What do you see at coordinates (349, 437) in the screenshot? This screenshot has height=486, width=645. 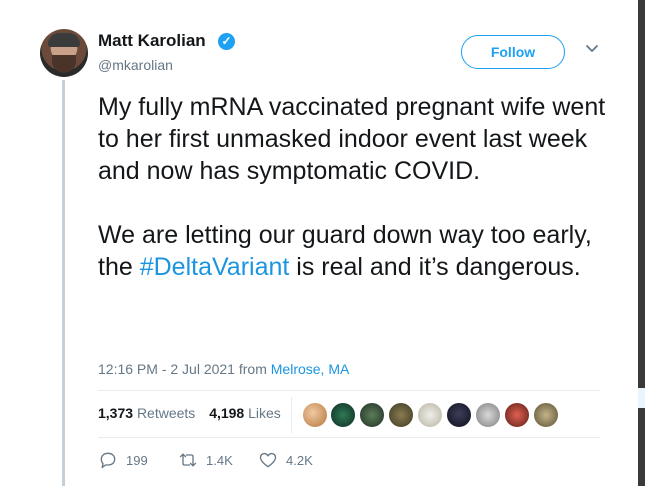 I see `divider-bottom` at bounding box center [349, 437].